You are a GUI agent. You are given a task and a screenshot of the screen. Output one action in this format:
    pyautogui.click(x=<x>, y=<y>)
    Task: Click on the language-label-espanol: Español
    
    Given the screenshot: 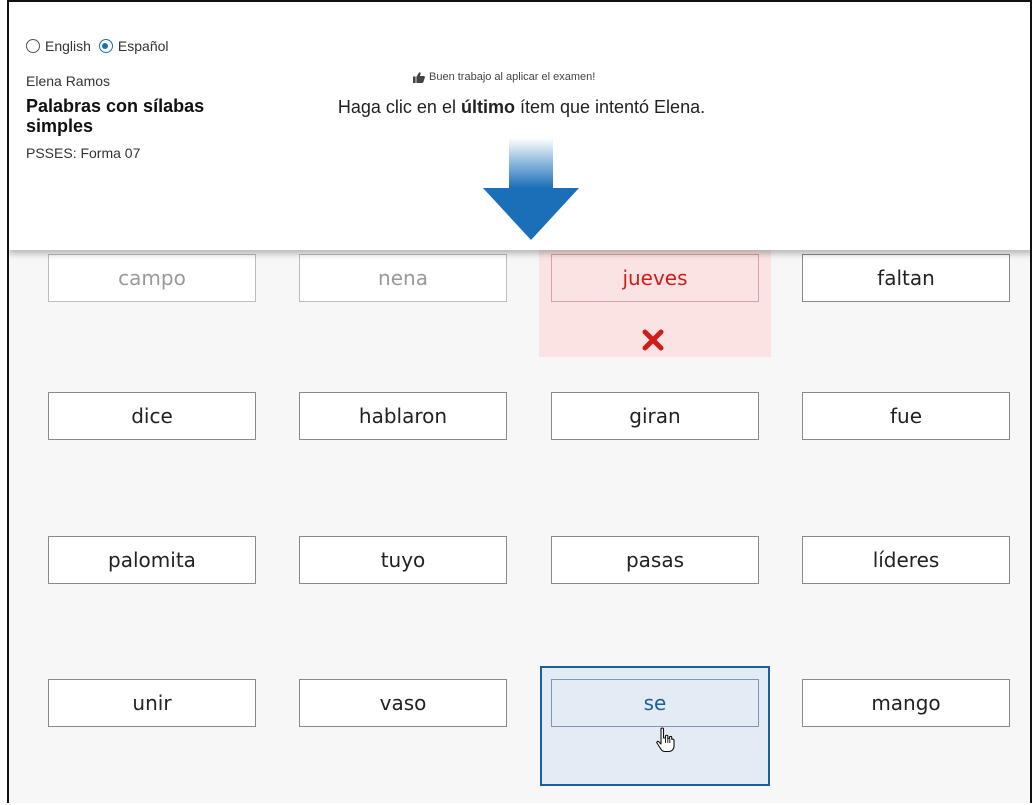 What is the action you would take?
    pyautogui.click(x=143, y=46)
    